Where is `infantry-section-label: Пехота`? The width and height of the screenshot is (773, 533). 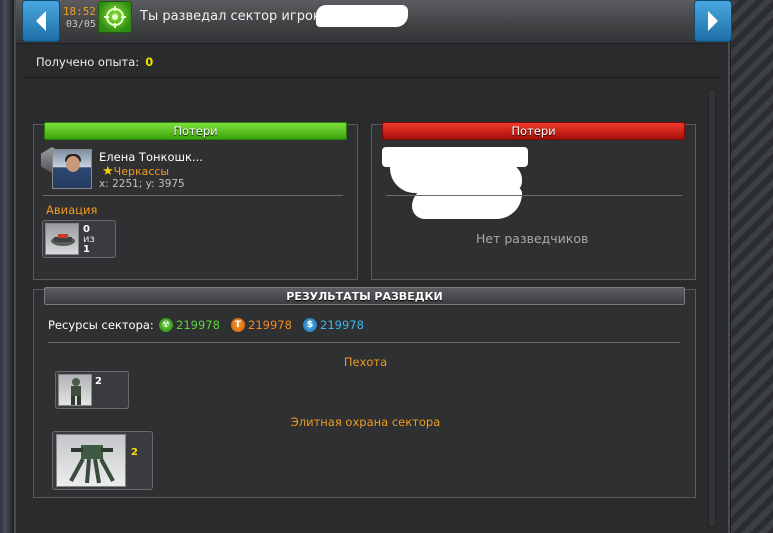 infantry-section-label: Пехота is located at coordinates (365, 362).